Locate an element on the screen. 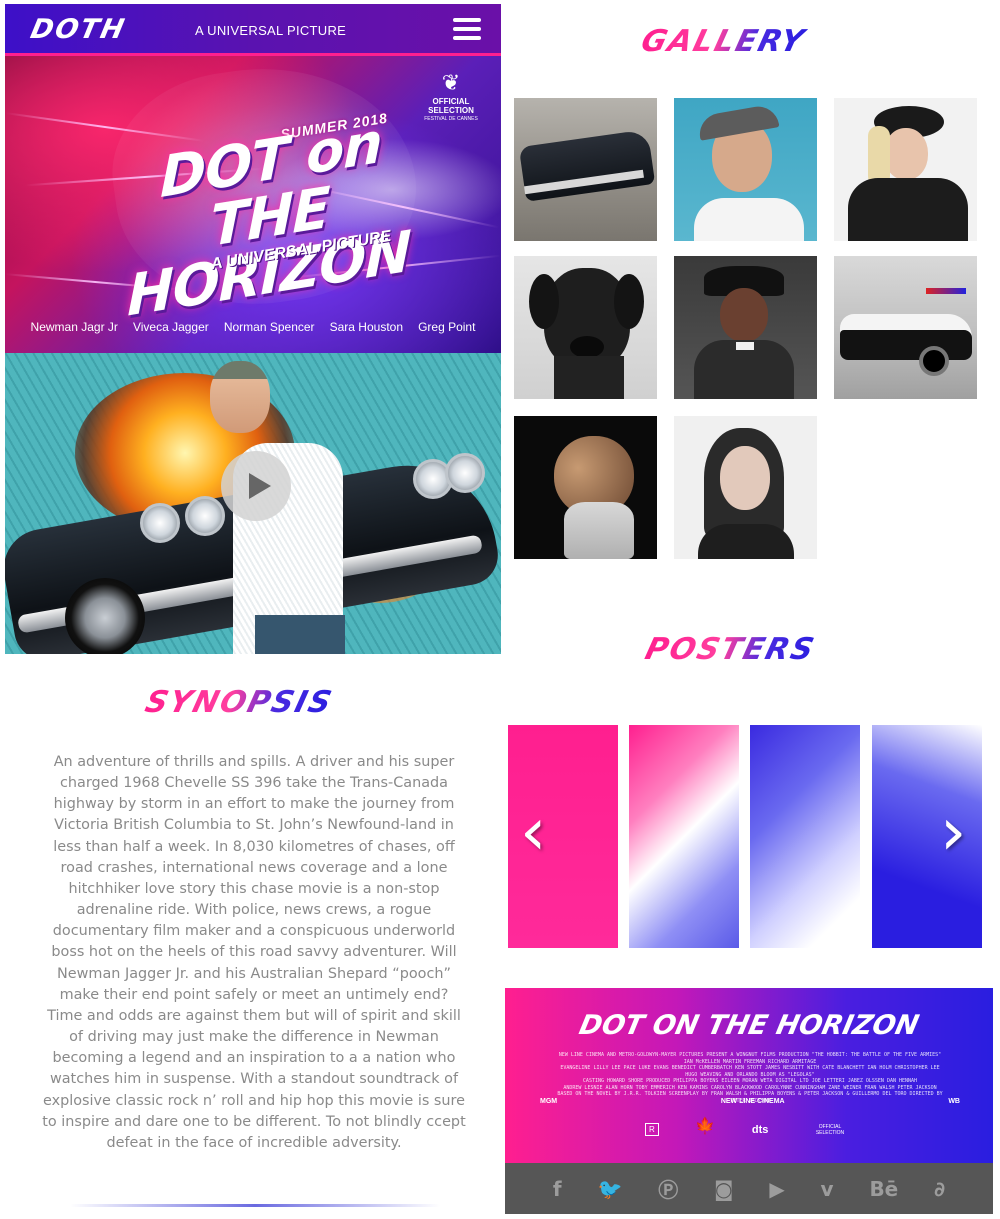 This screenshot has height=1219, width=1000. chevron-right-icon: › is located at coordinates (957, 832).